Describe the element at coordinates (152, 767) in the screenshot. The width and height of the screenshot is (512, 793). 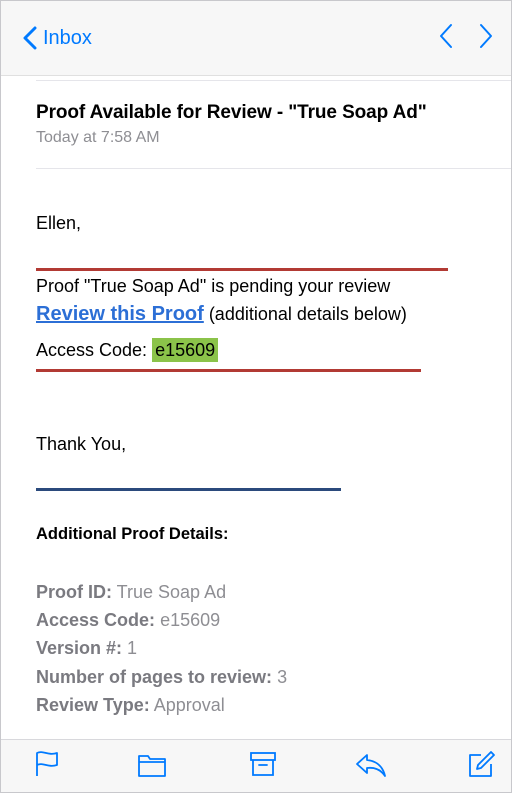
I see `folder-icon` at that location.